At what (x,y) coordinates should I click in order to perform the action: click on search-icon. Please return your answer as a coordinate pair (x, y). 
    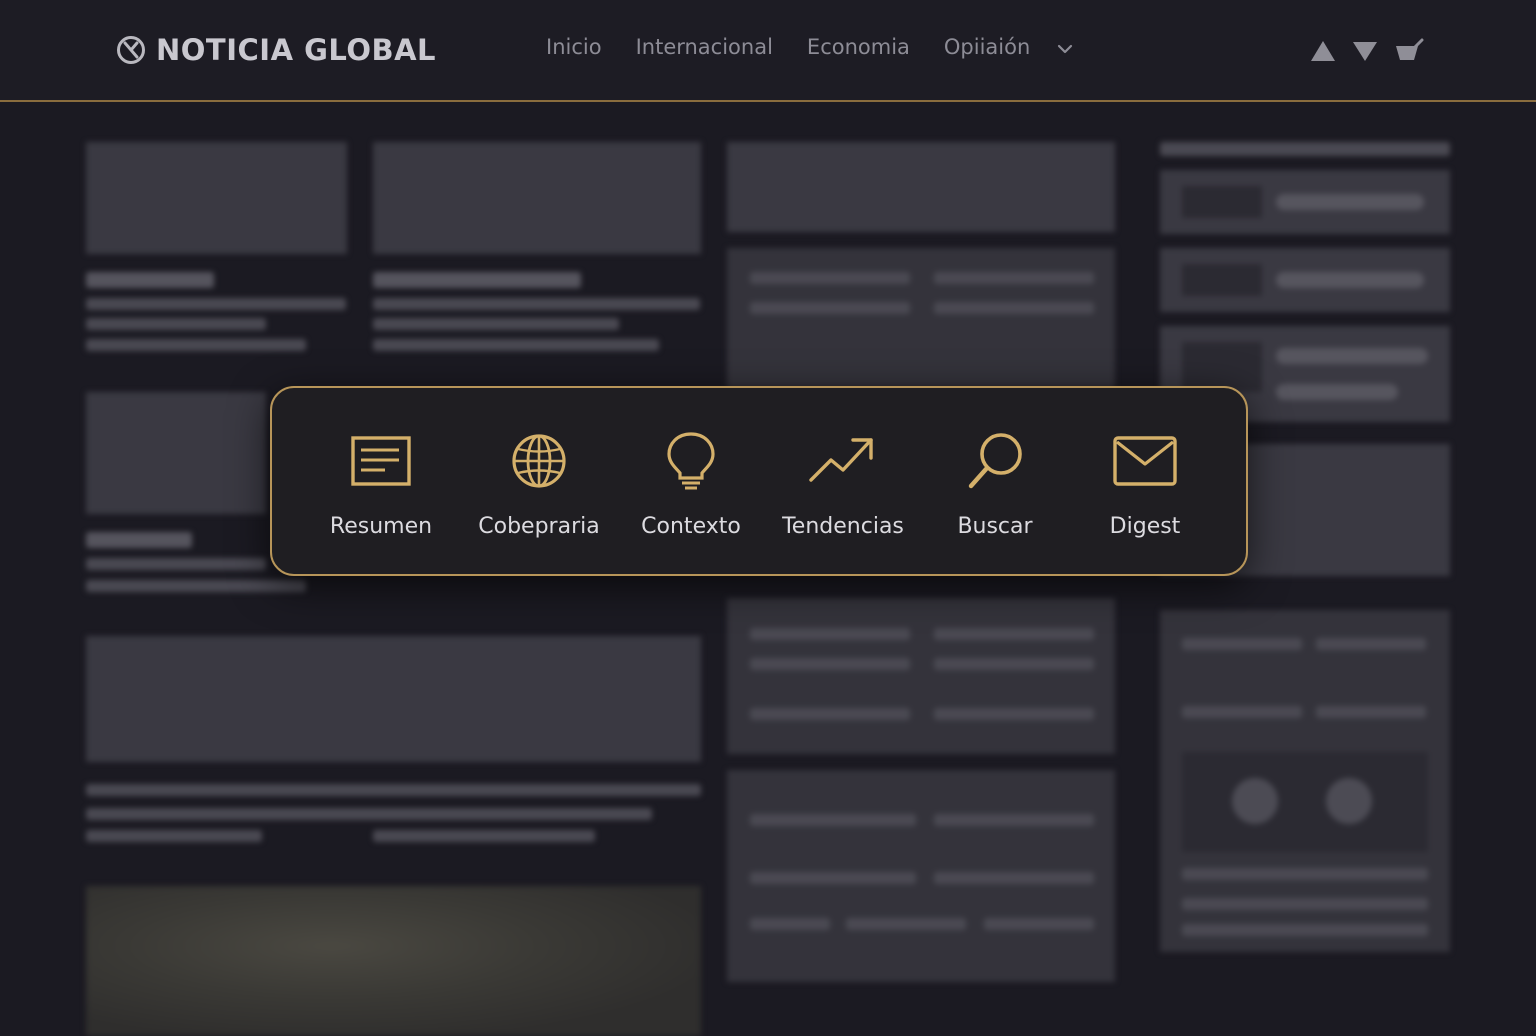
    Looking at the image, I should click on (995, 461).